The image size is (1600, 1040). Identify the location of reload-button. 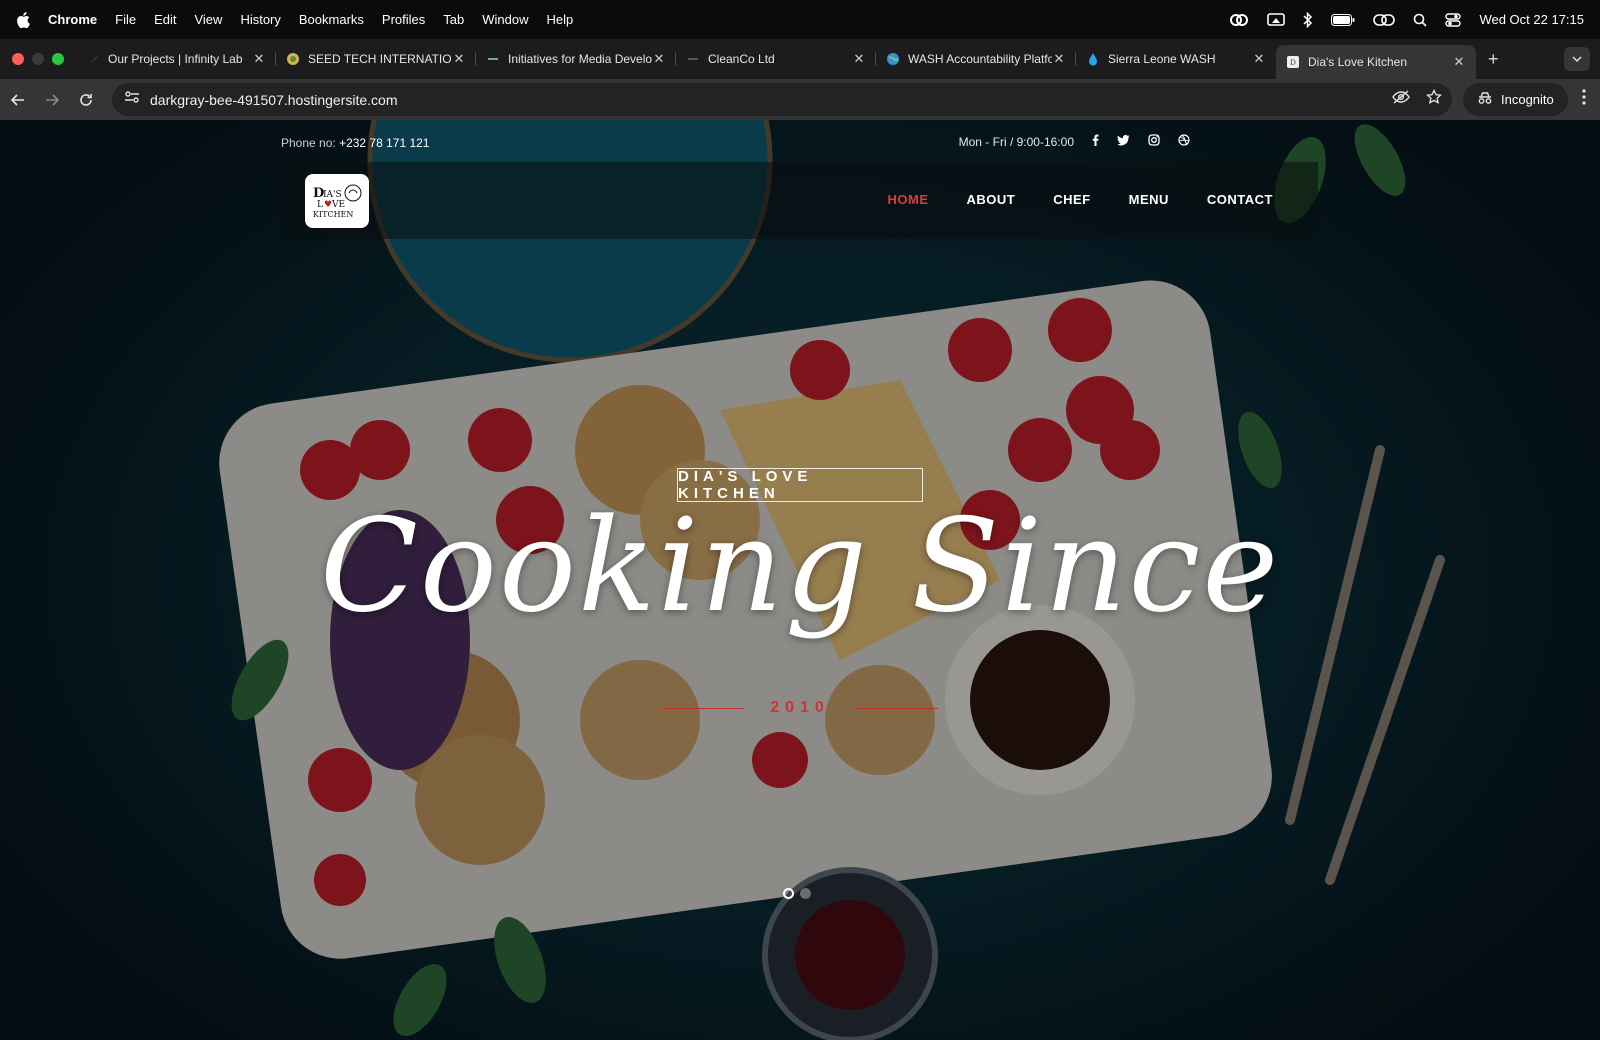
(86, 100).